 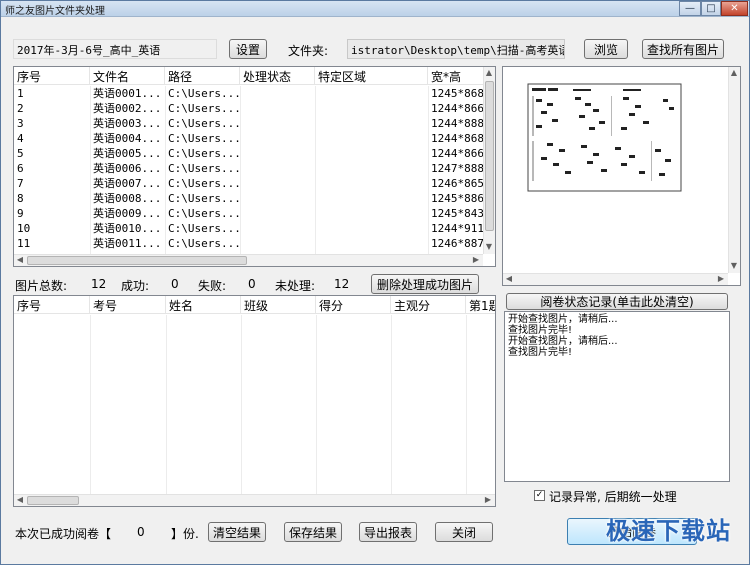 What do you see at coordinates (456, 76) in the screenshot?
I see `column-header: 宽*高` at bounding box center [456, 76].